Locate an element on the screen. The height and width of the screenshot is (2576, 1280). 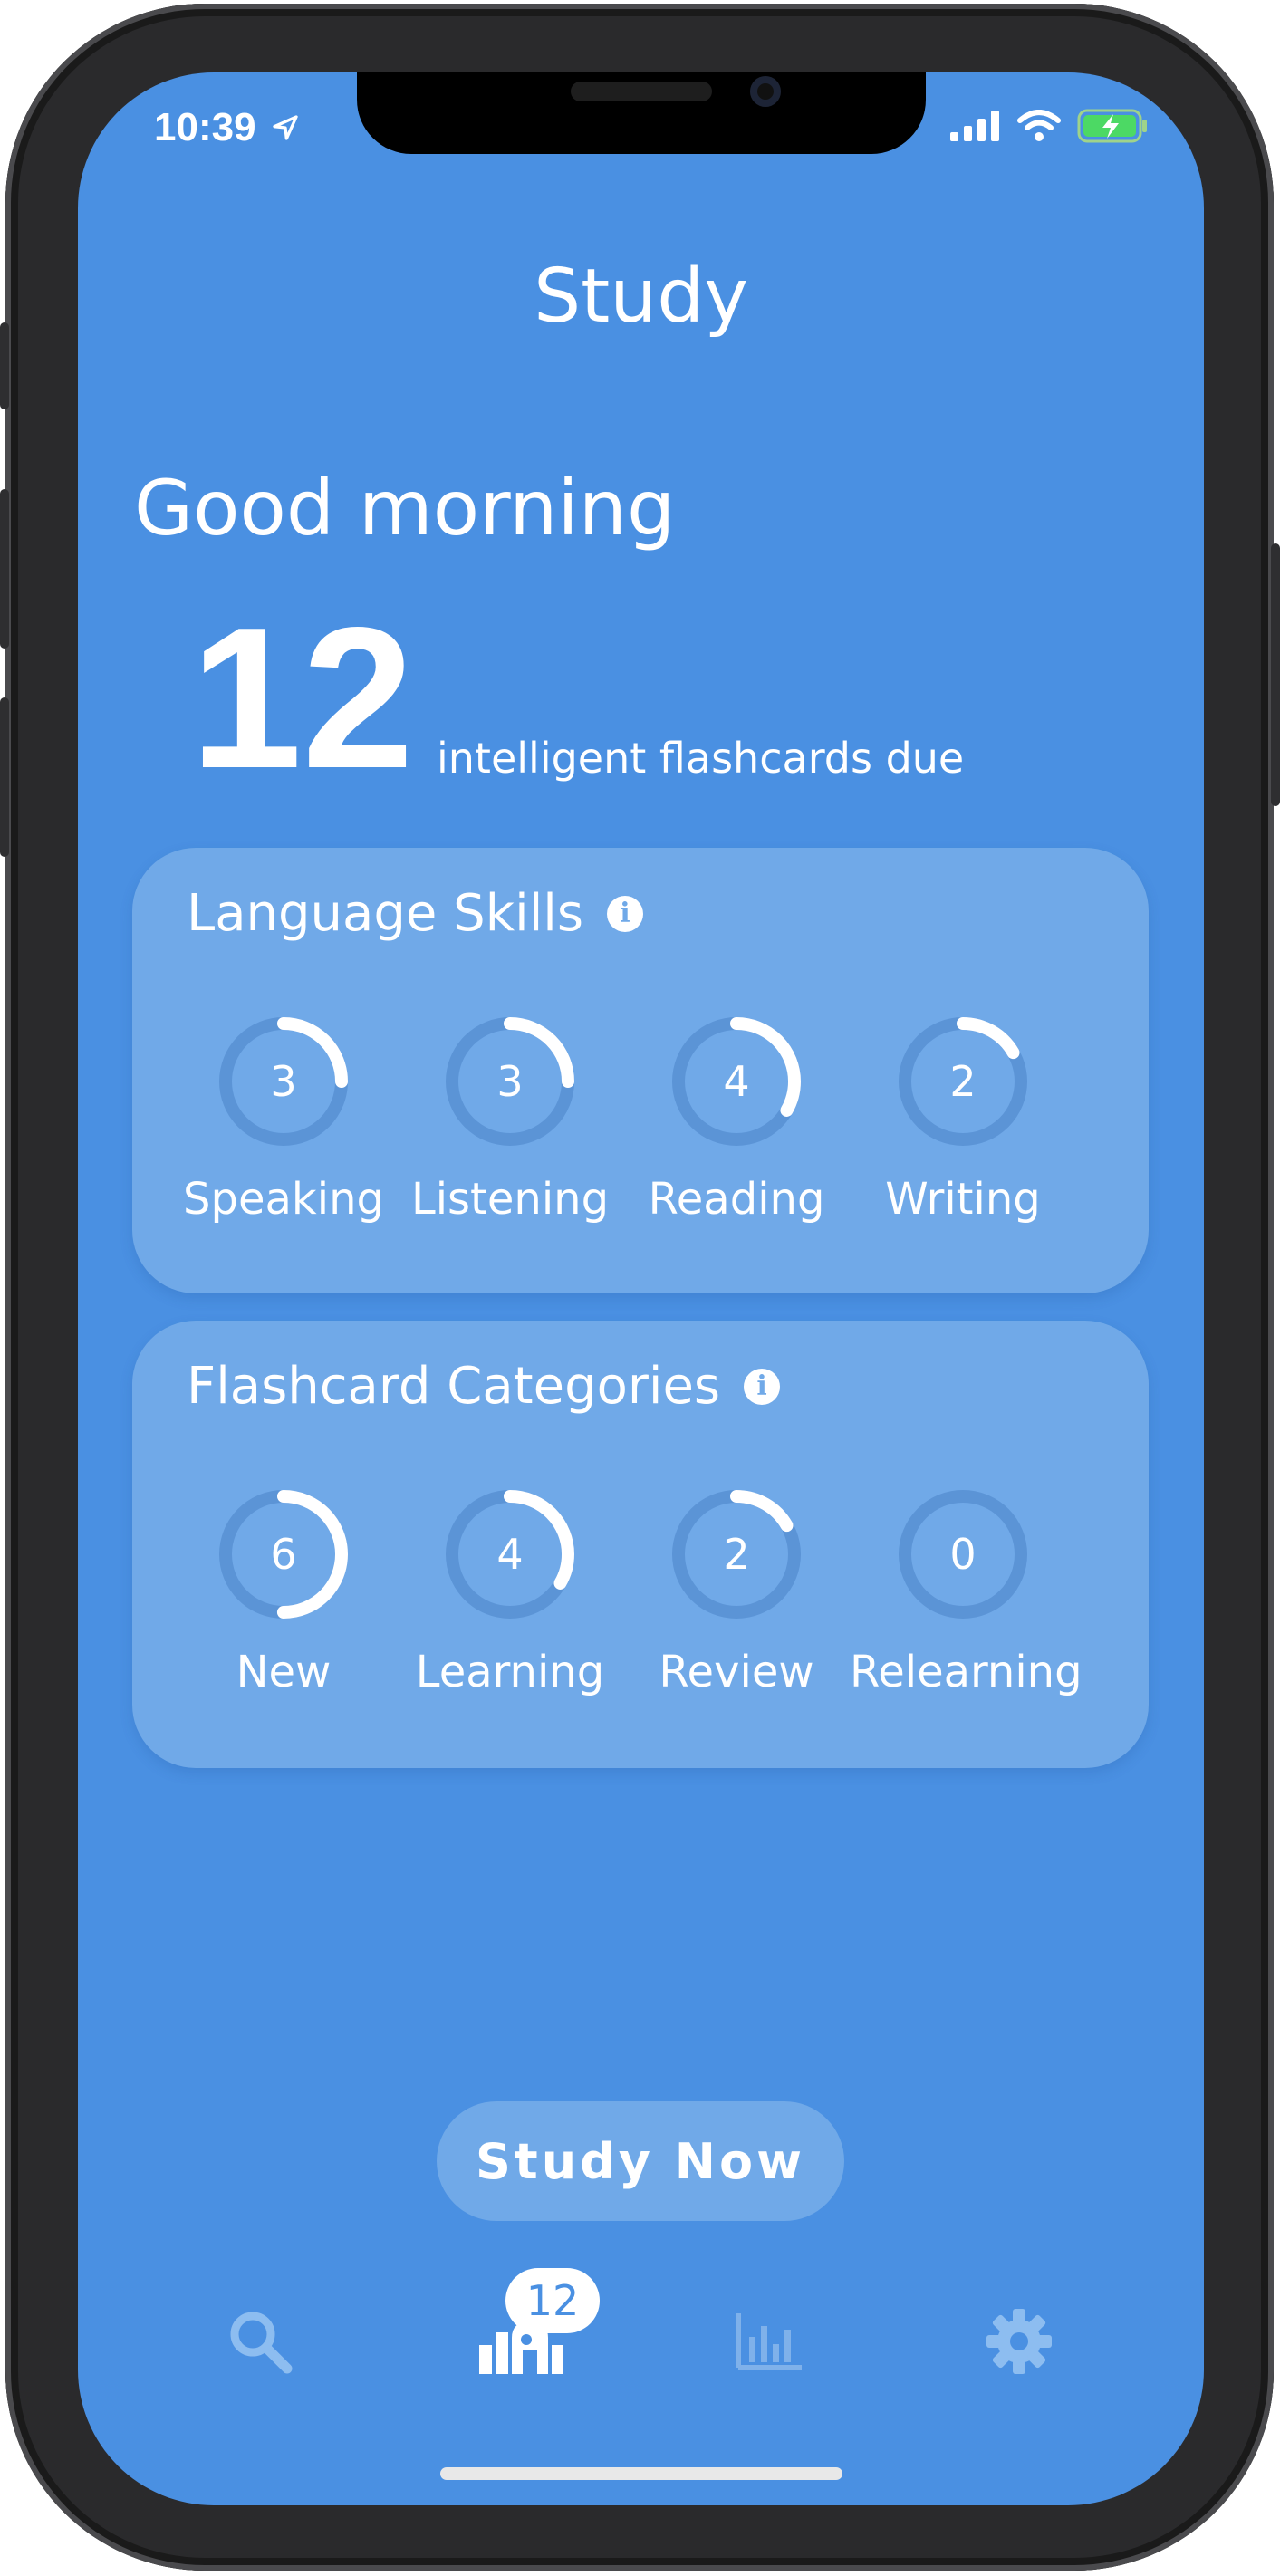
greeting-text: Good morning is located at coordinates (405, 508).